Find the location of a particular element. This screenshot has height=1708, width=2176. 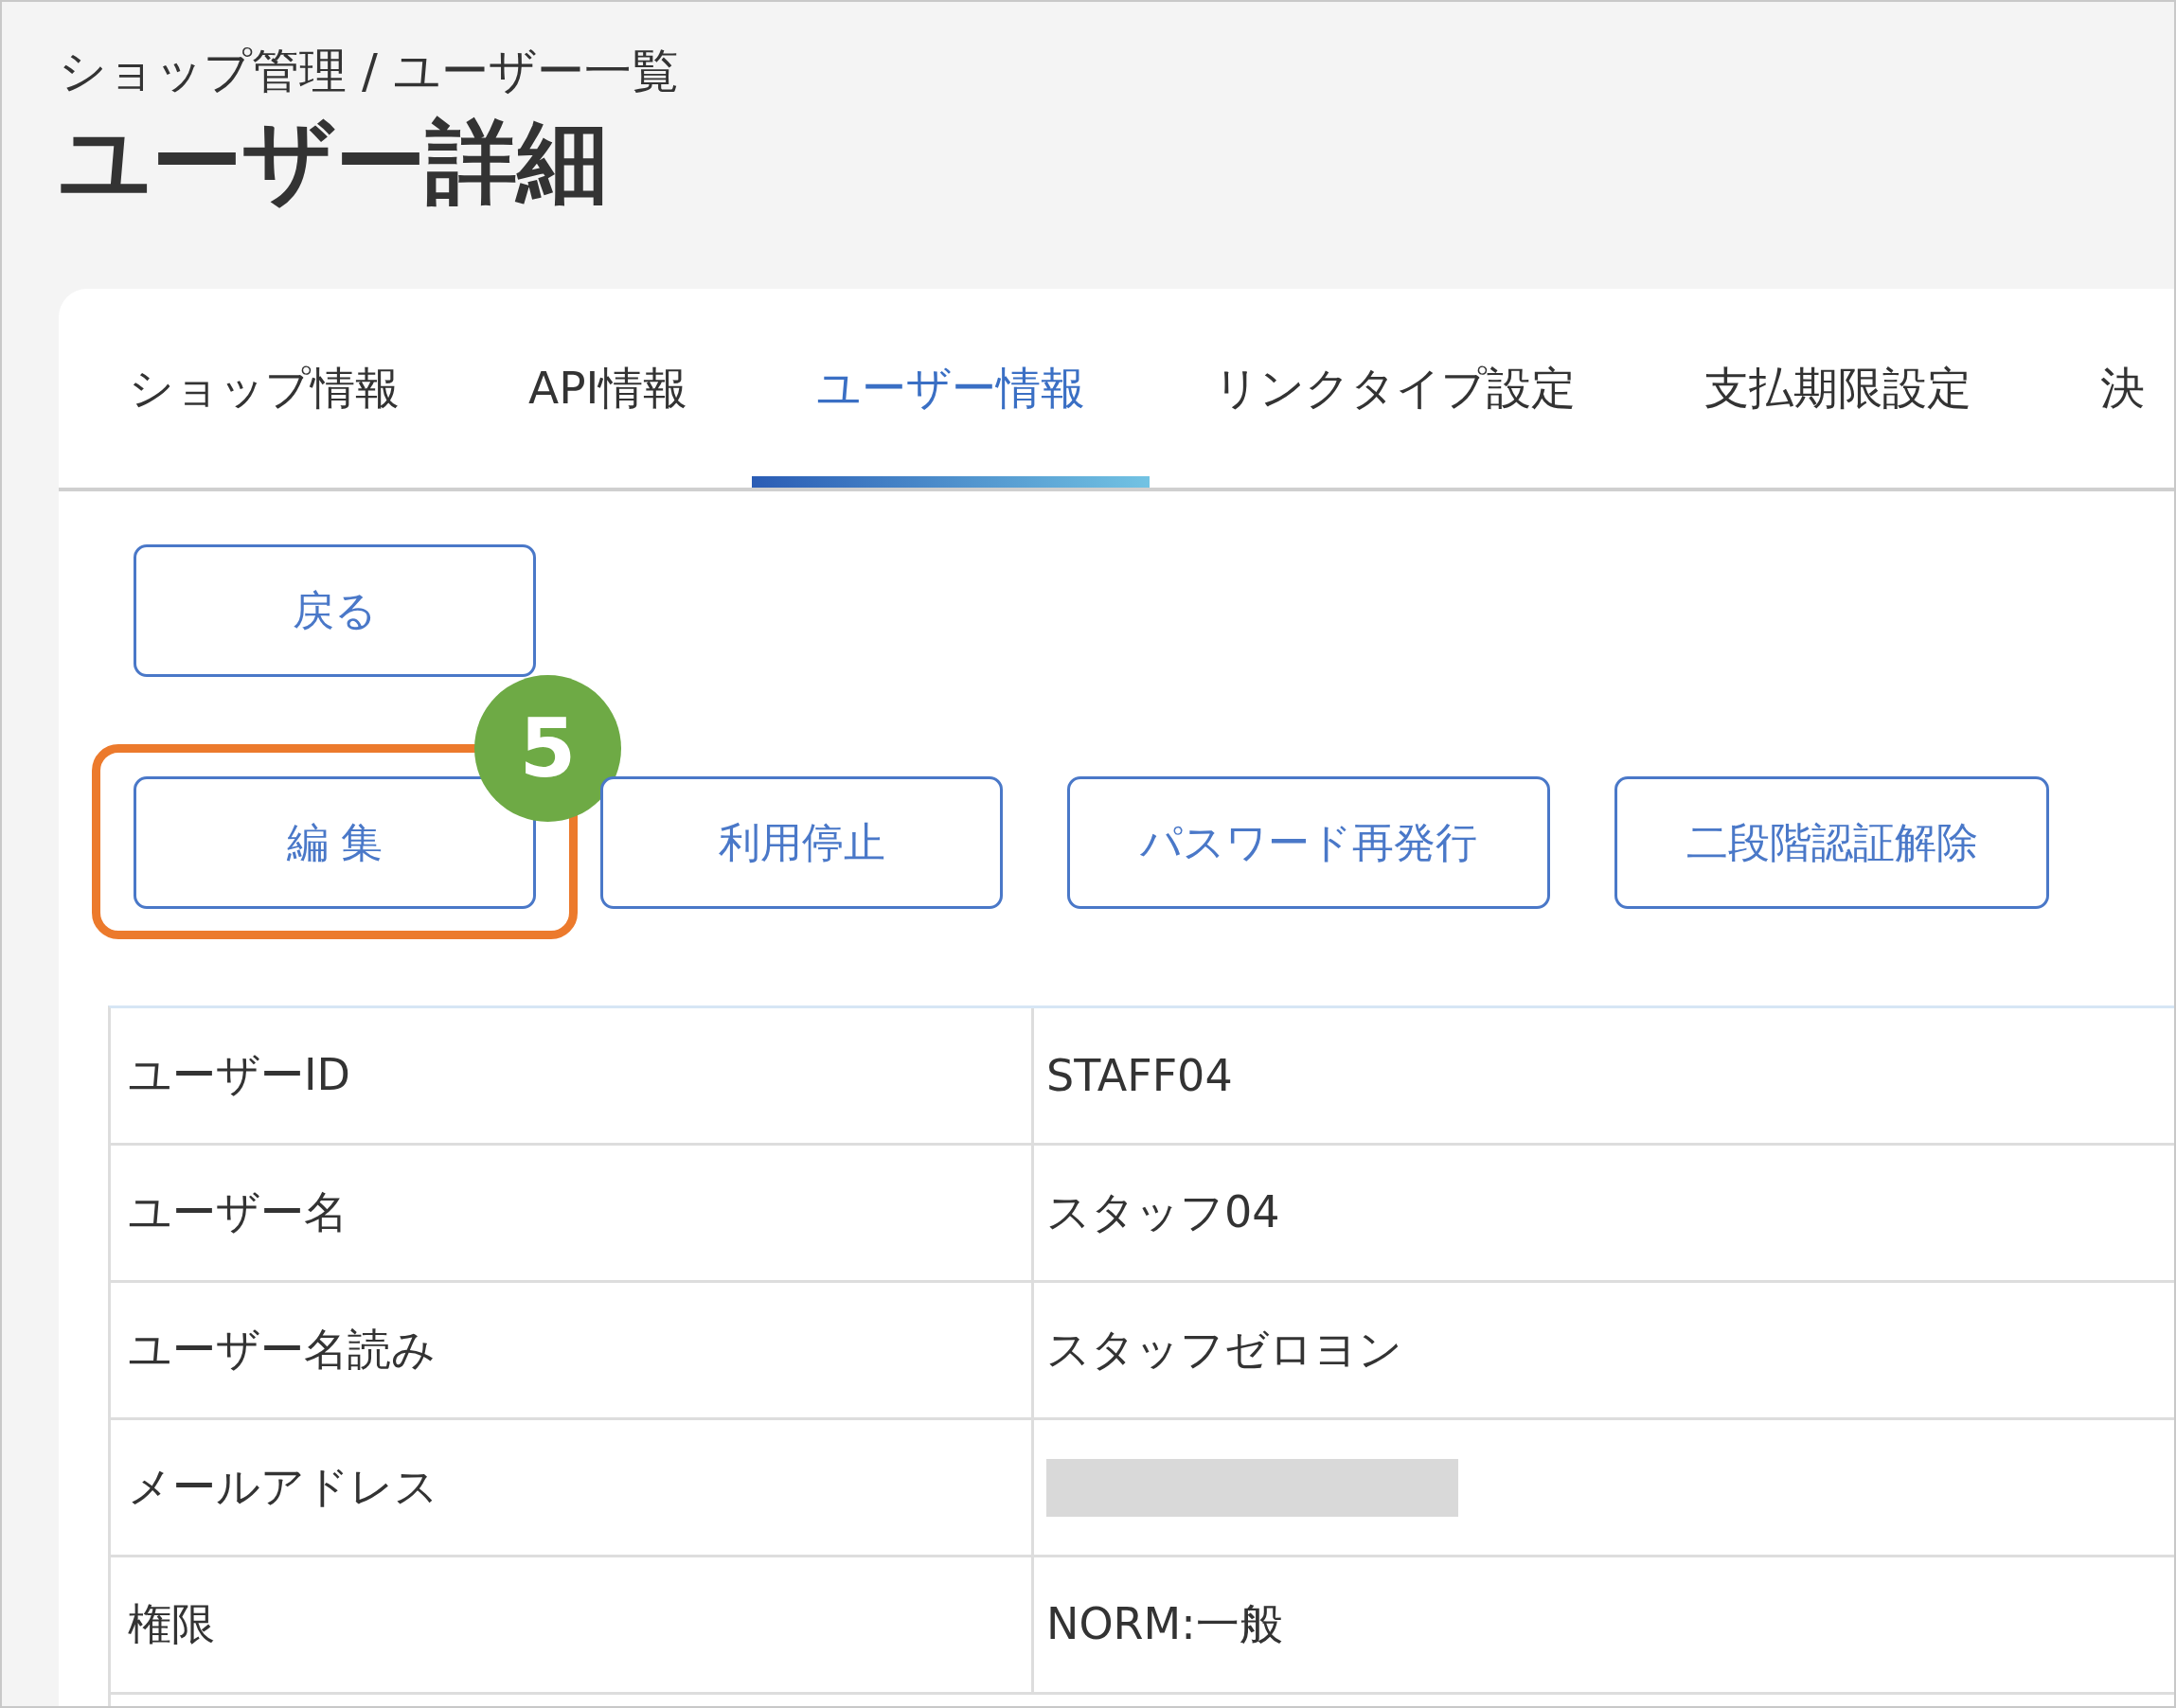

table-cell: メールアドレス is located at coordinates (572, 1487).